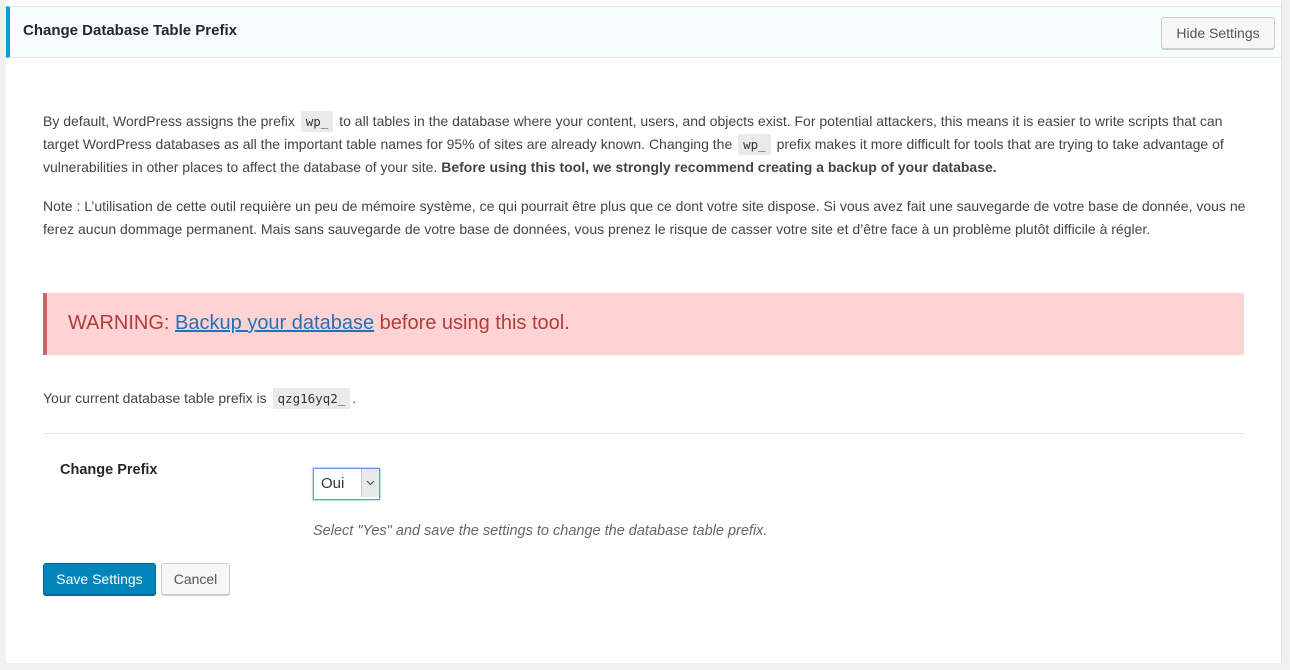 The height and width of the screenshot is (670, 1290). I want to click on panel-title: Change Database Table Prefix, so click(130, 30).